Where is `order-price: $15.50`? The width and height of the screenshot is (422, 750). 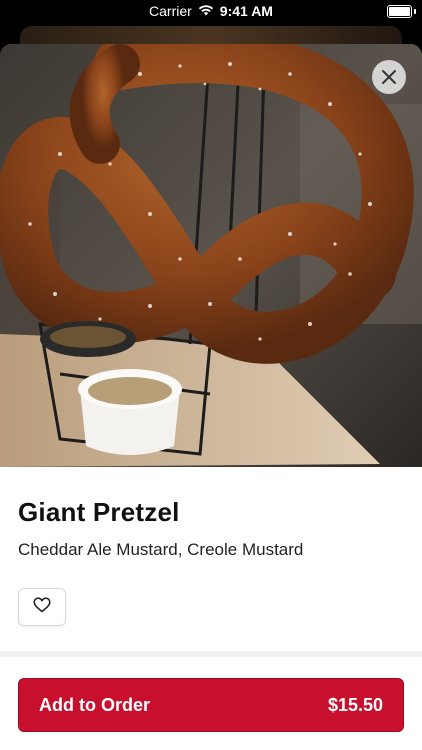 order-price: $15.50 is located at coordinates (355, 704).